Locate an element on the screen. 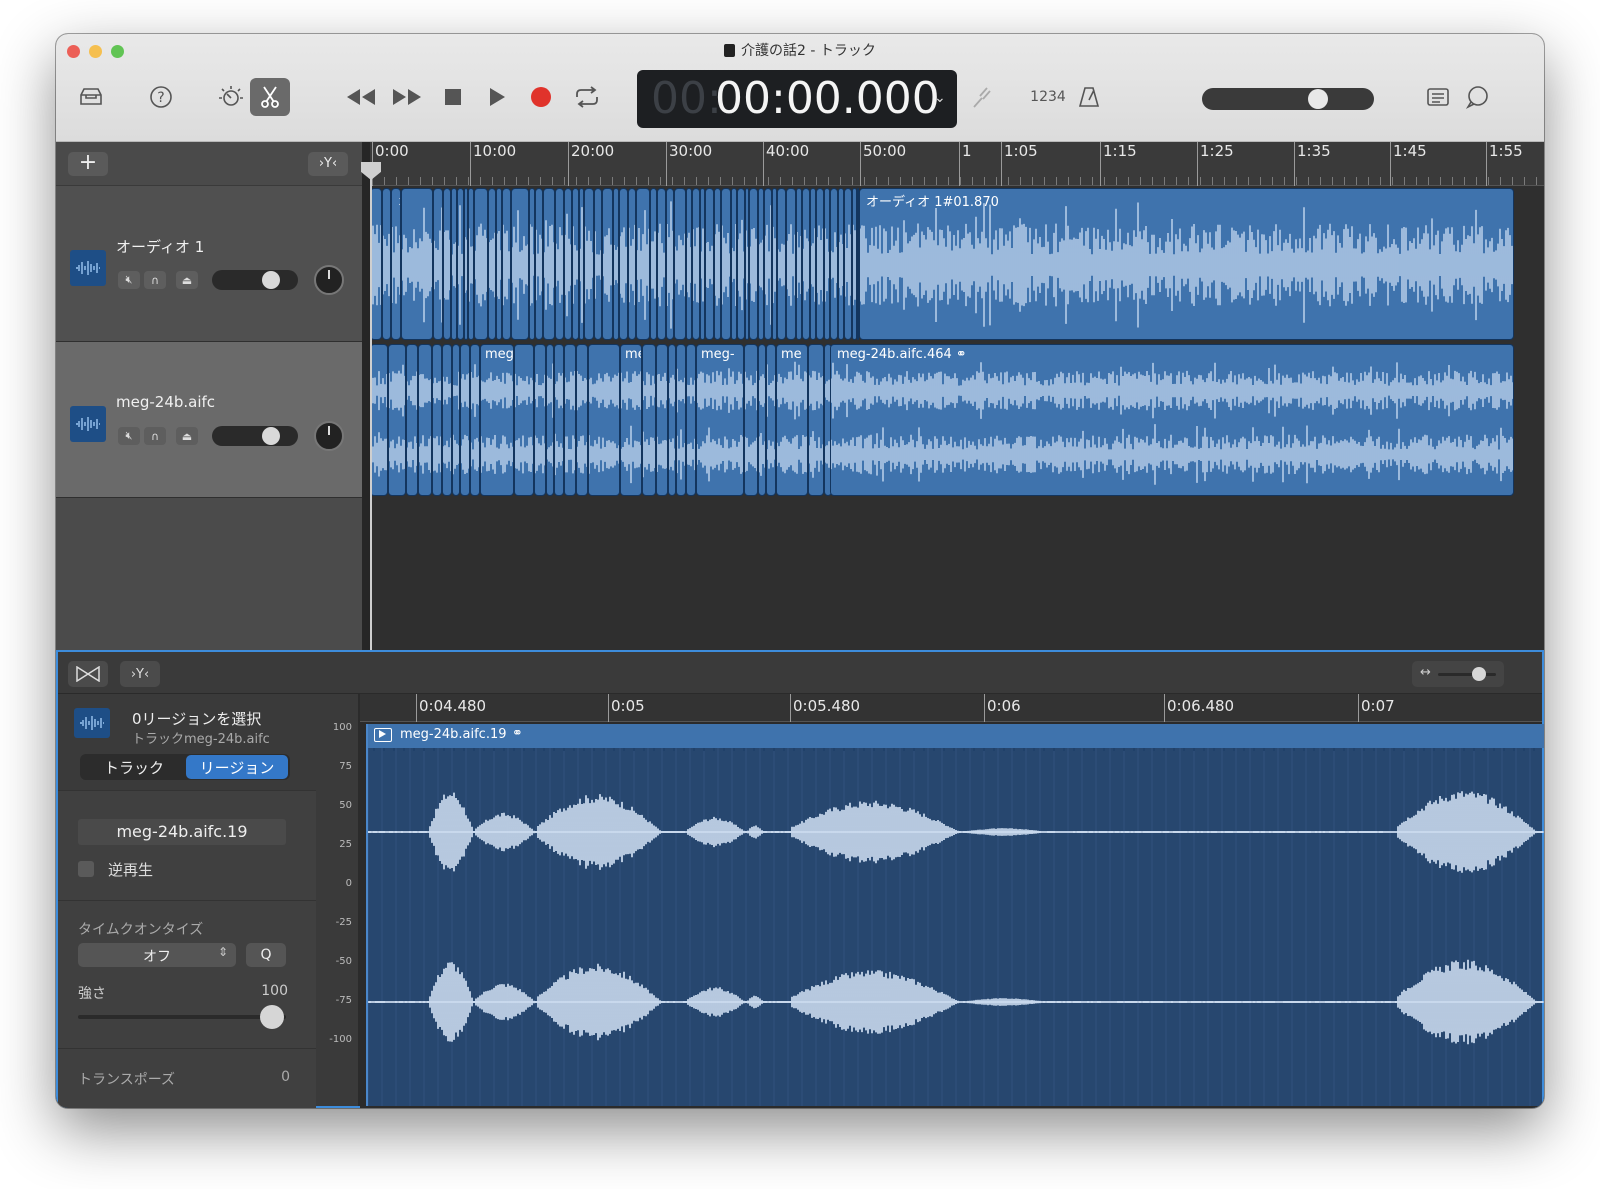 The width and height of the screenshot is (1600, 1189). audio-region-main: meg-24b.aifc.464 ⚭ is located at coordinates (1172, 420).